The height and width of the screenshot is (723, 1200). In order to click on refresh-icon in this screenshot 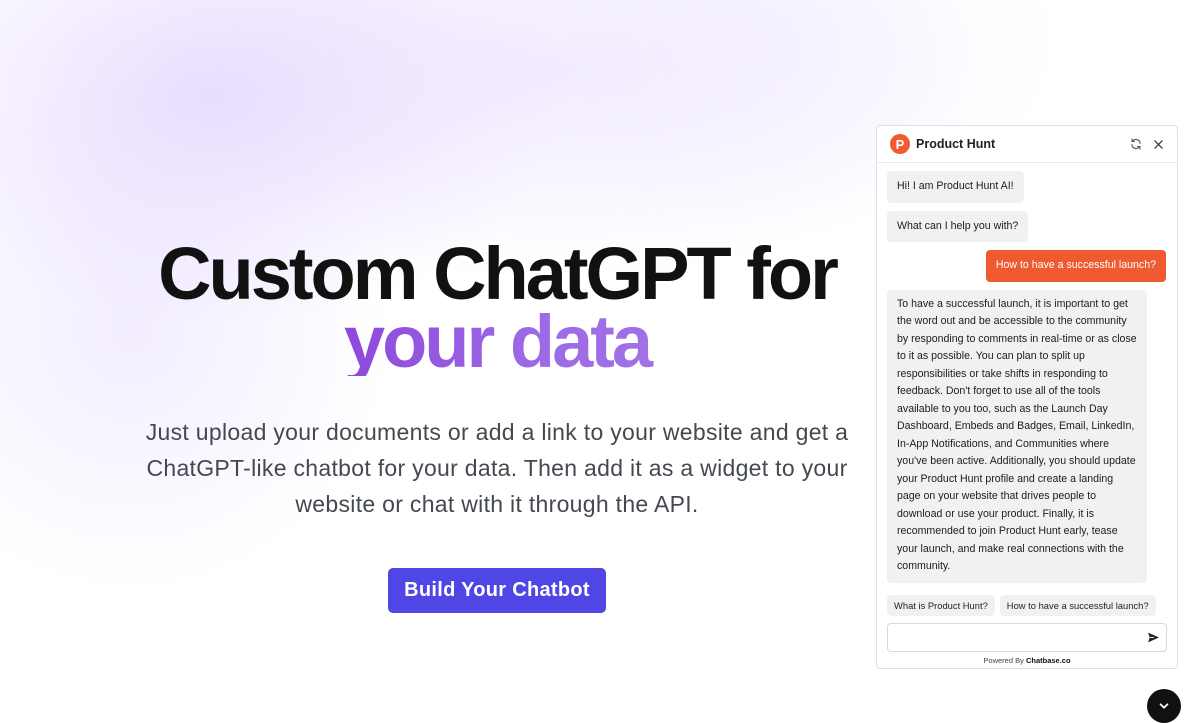, I will do `click(1136, 144)`.